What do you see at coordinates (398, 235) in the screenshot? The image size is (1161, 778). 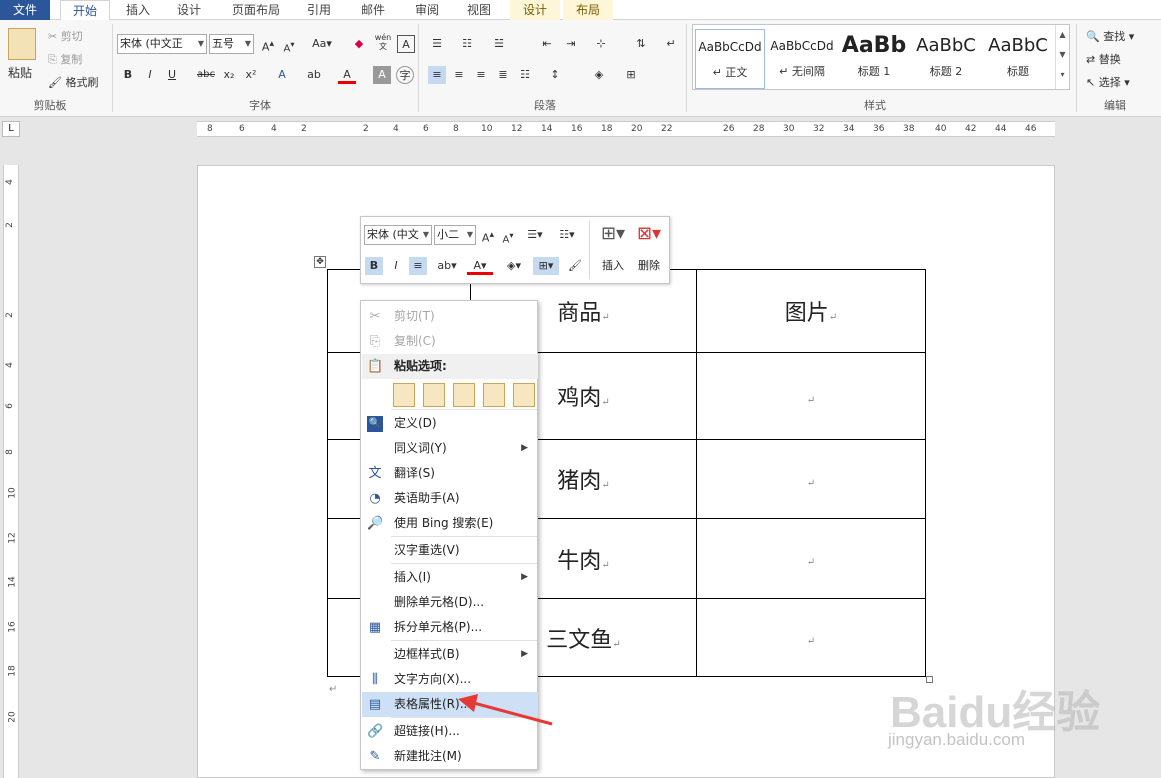 I see `mini-font-select: 宋体 (中文 ▼` at bounding box center [398, 235].